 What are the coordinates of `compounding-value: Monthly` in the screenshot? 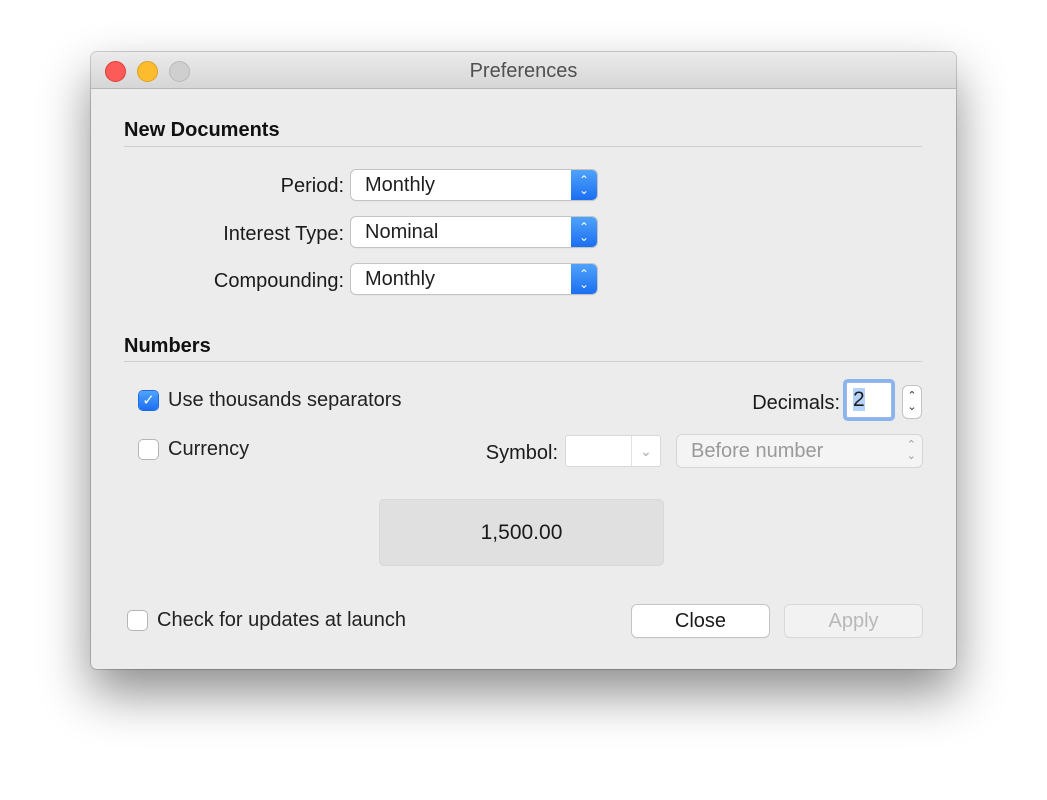 It's located at (400, 279).